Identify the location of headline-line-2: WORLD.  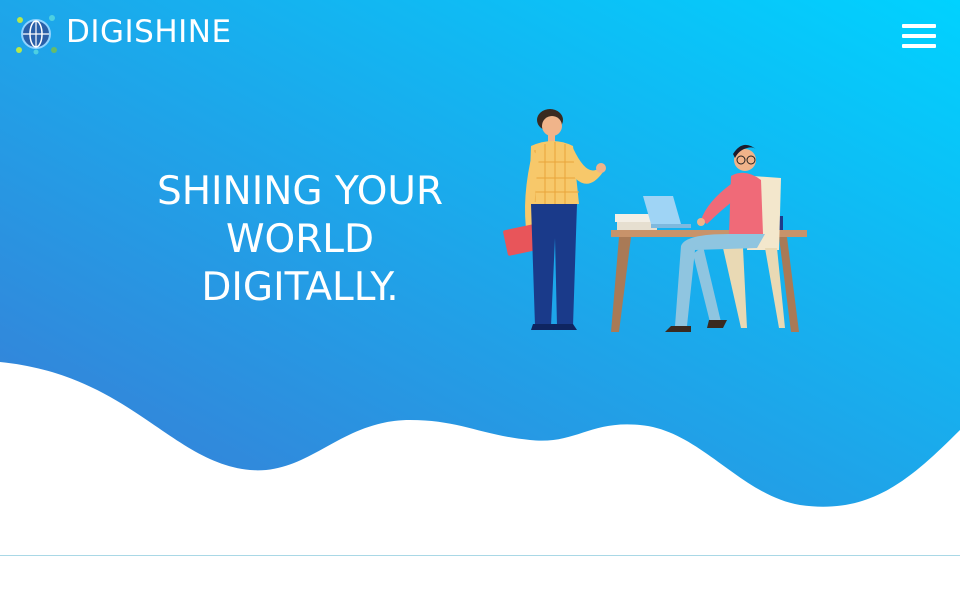
(300, 240).